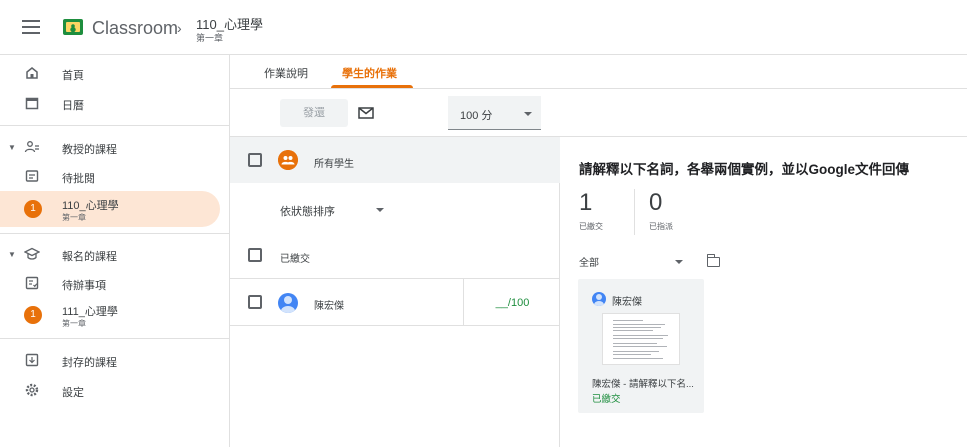 This screenshot has width=967, height=447. Describe the element at coordinates (89, 363) in the screenshot. I see `sidebar-archived-label: 封存的課程` at that location.